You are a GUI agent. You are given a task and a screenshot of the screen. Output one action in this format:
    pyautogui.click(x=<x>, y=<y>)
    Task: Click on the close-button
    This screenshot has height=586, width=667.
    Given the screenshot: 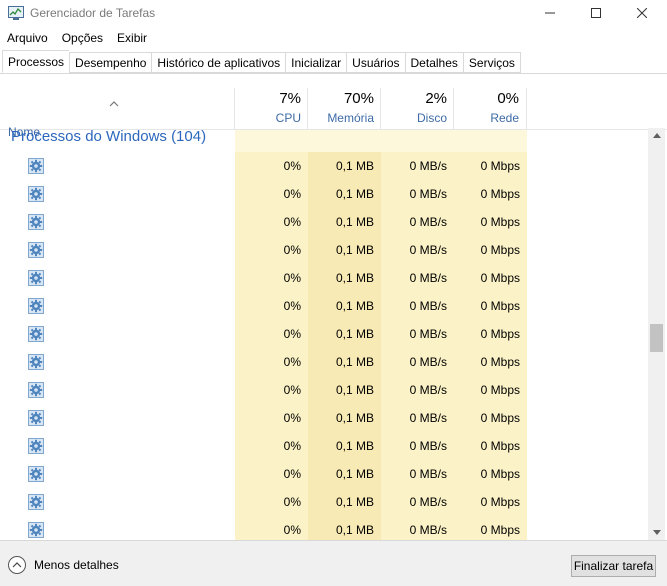 What is the action you would take?
    pyautogui.click(x=642, y=13)
    